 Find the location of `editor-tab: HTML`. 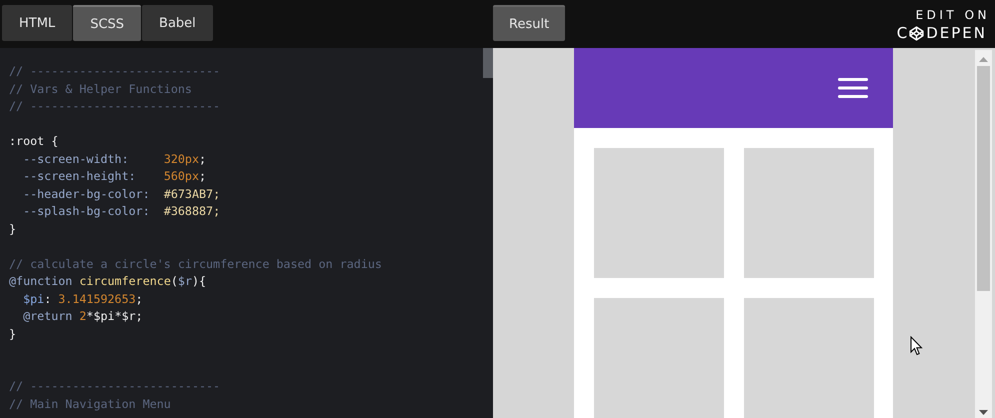

editor-tab: HTML is located at coordinates (37, 23).